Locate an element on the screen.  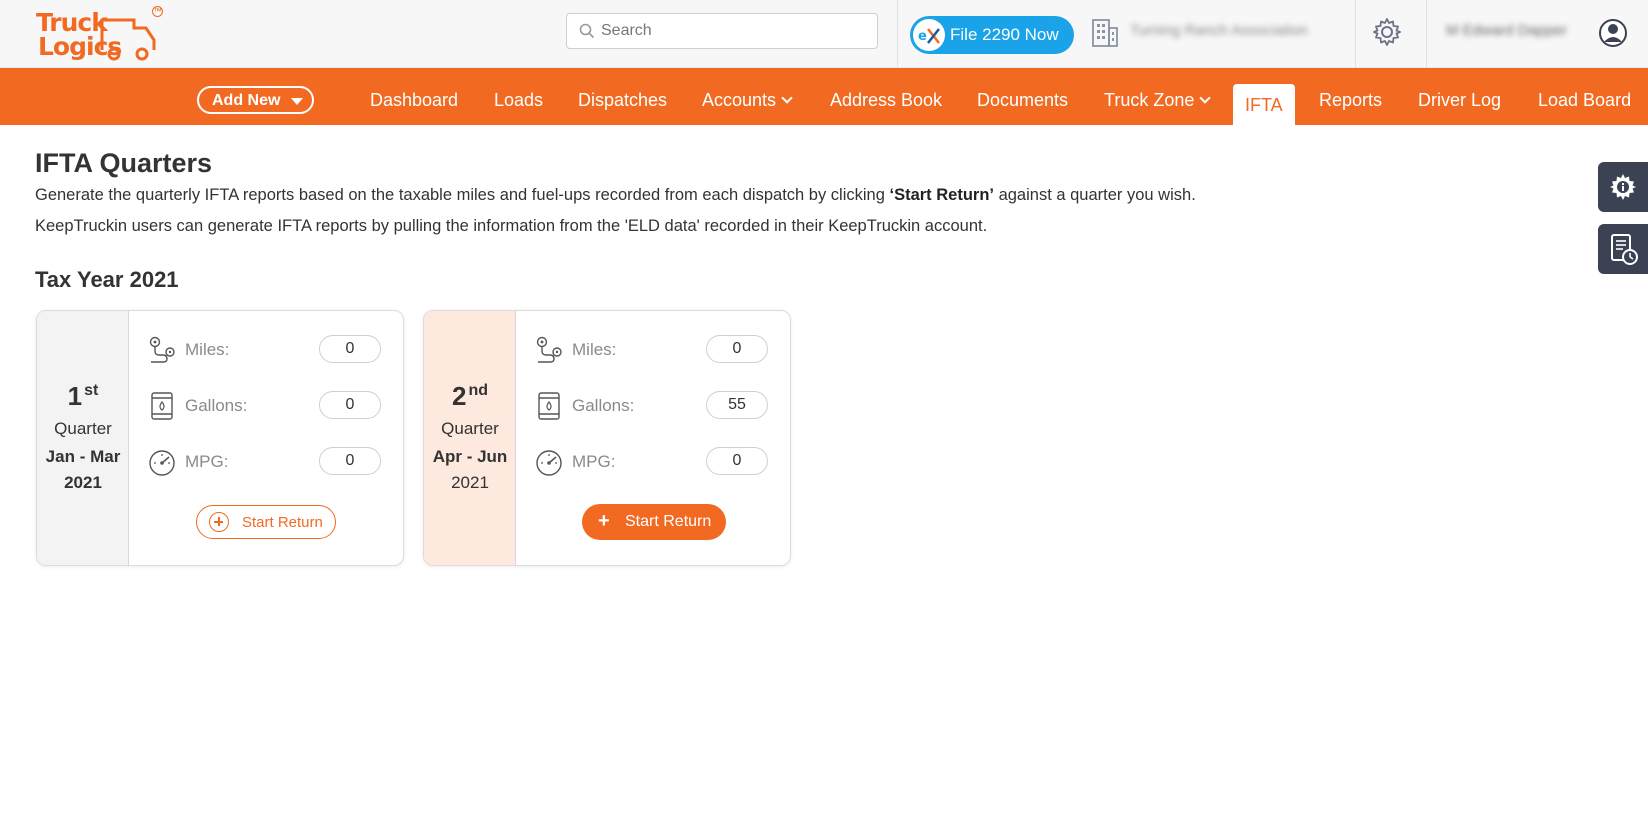
file-2290-button: e File 2290 Now is located at coordinates (992, 35).